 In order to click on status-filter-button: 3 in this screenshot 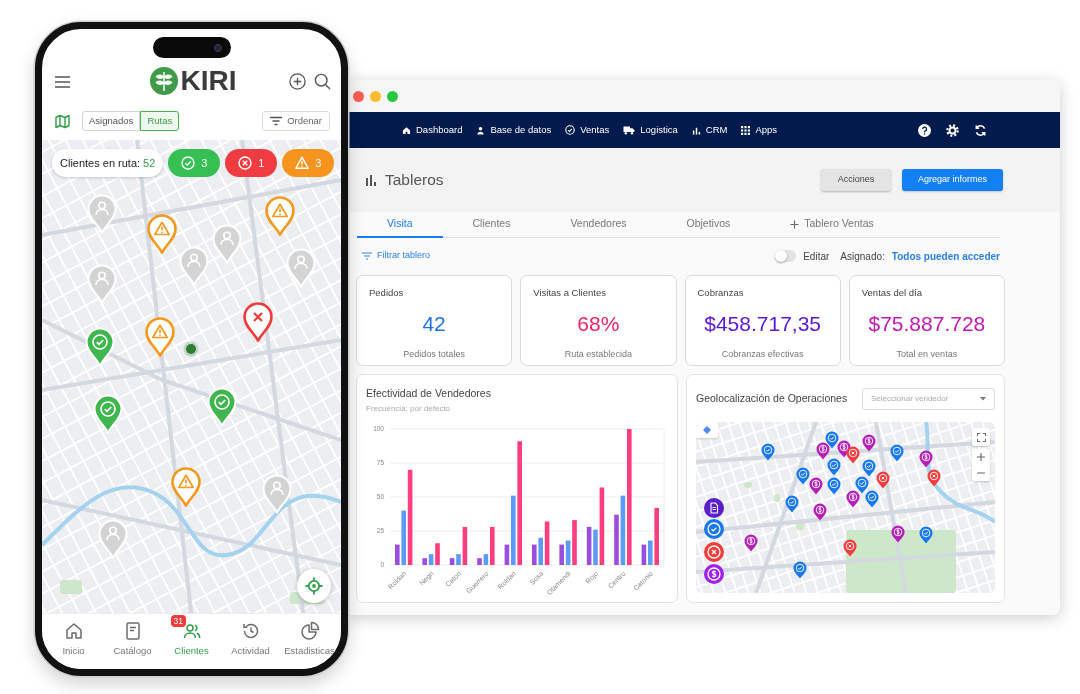, I will do `click(194, 163)`.